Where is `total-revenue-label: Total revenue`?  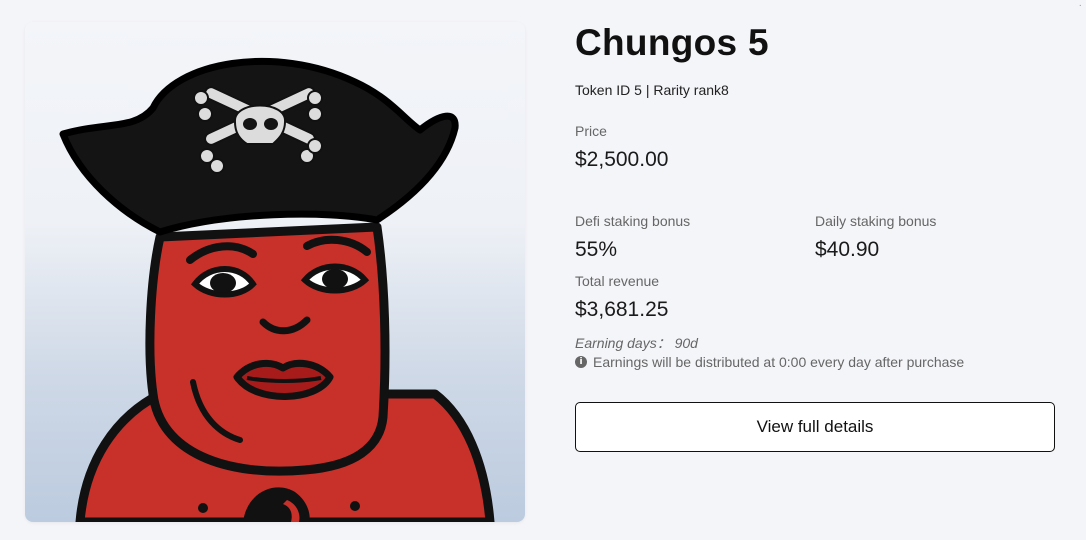
total-revenue-label: Total revenue is located at coordinates (617, 281).